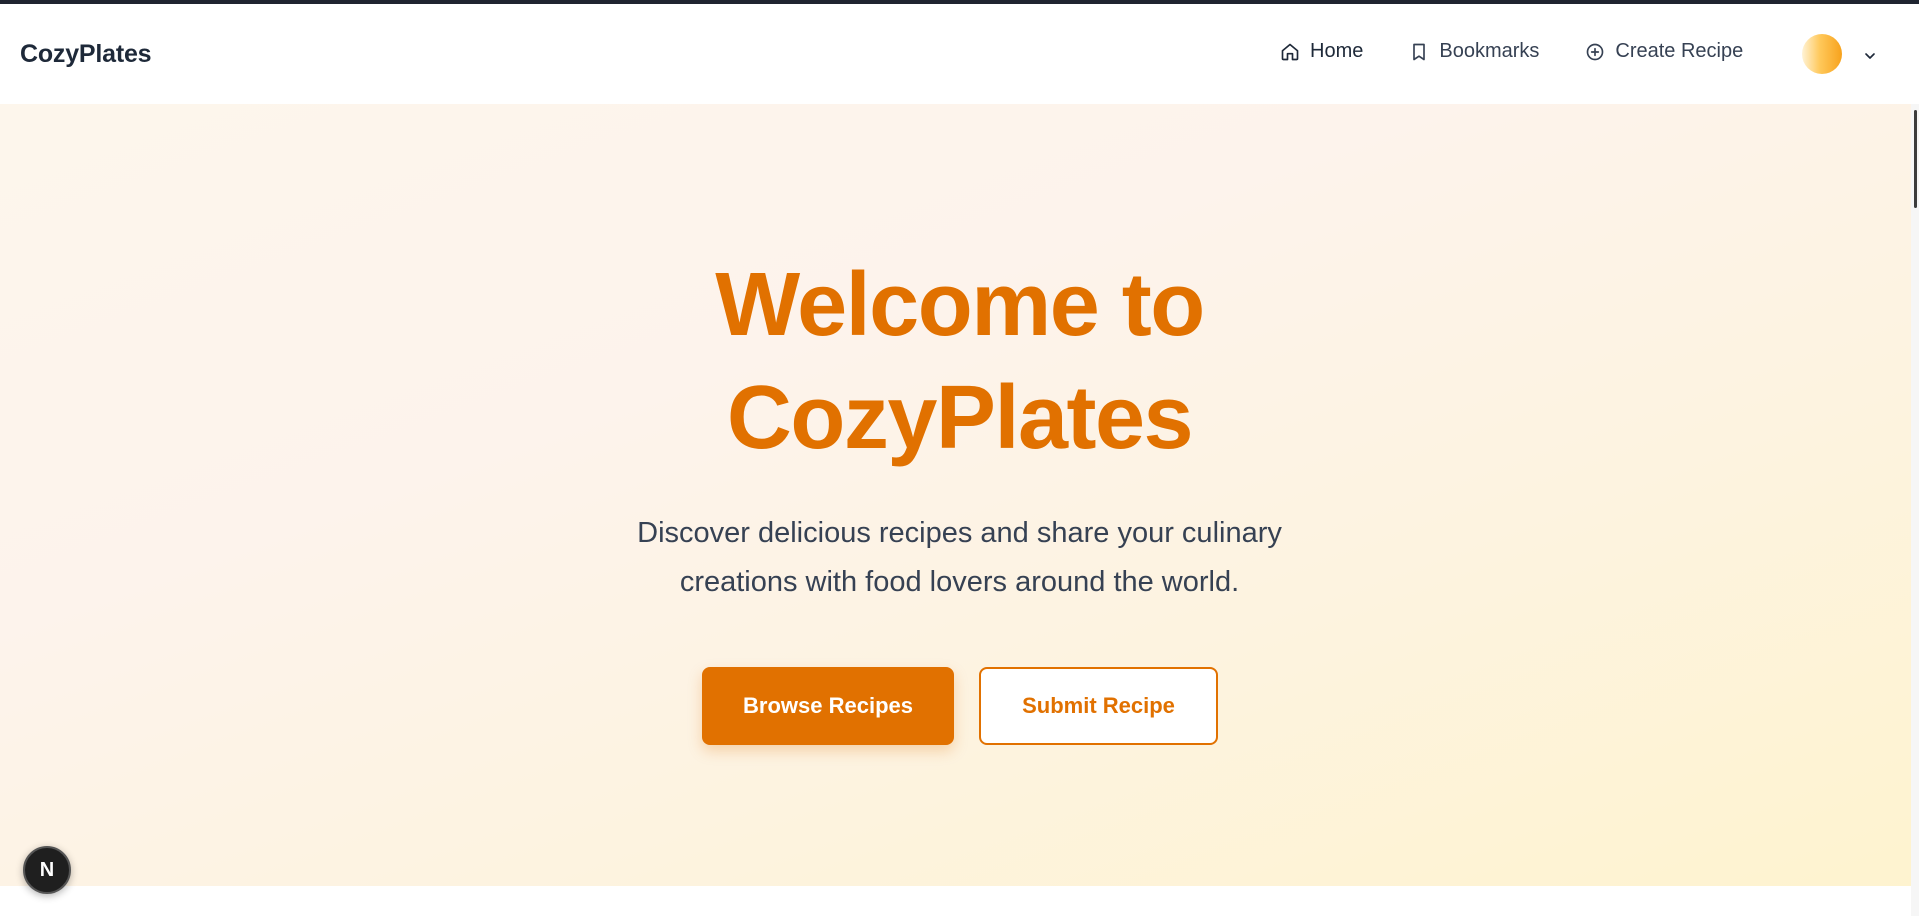 The width and height of the screenshot is (1919, 916). I want to click on dev-tools-badge: N, so click(47, 870).